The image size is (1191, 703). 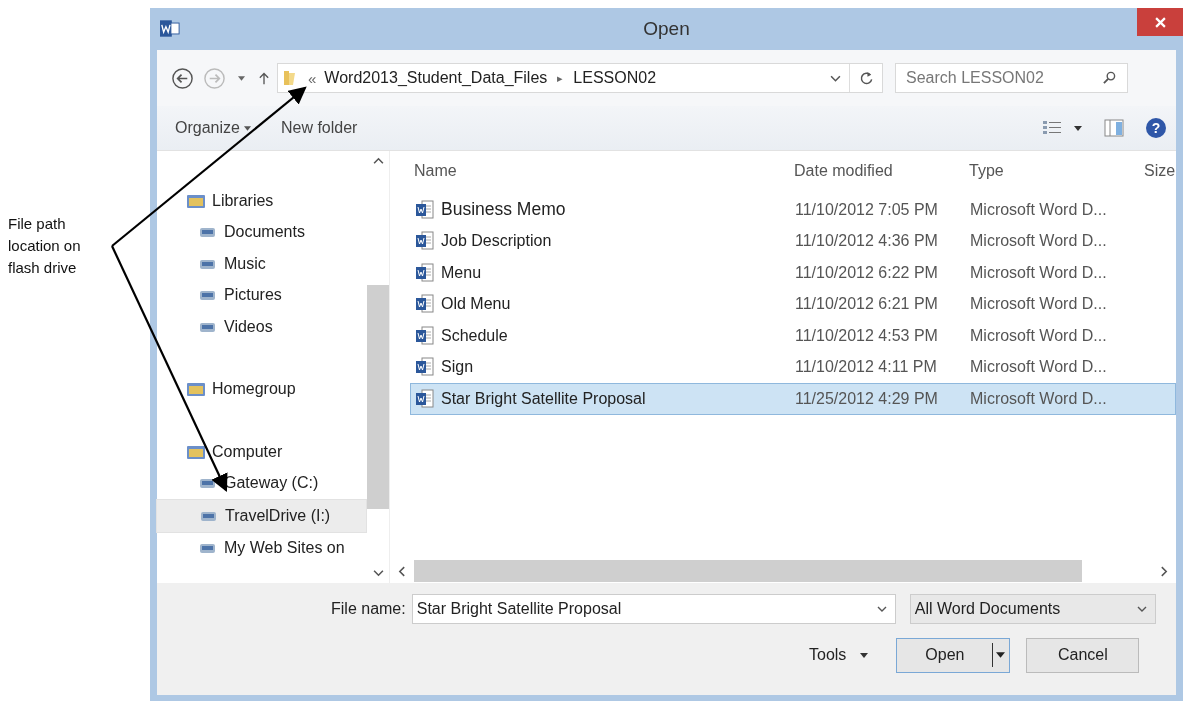 What do you see at coordinates (261, 389) in the screenshot?
I see `nav-item: Homegroup` at bounding box center [261, 389].